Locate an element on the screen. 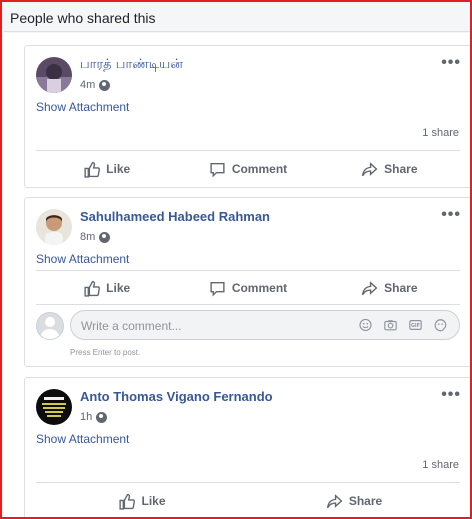  post-meta: 1h is located at coordinates (94, 417).